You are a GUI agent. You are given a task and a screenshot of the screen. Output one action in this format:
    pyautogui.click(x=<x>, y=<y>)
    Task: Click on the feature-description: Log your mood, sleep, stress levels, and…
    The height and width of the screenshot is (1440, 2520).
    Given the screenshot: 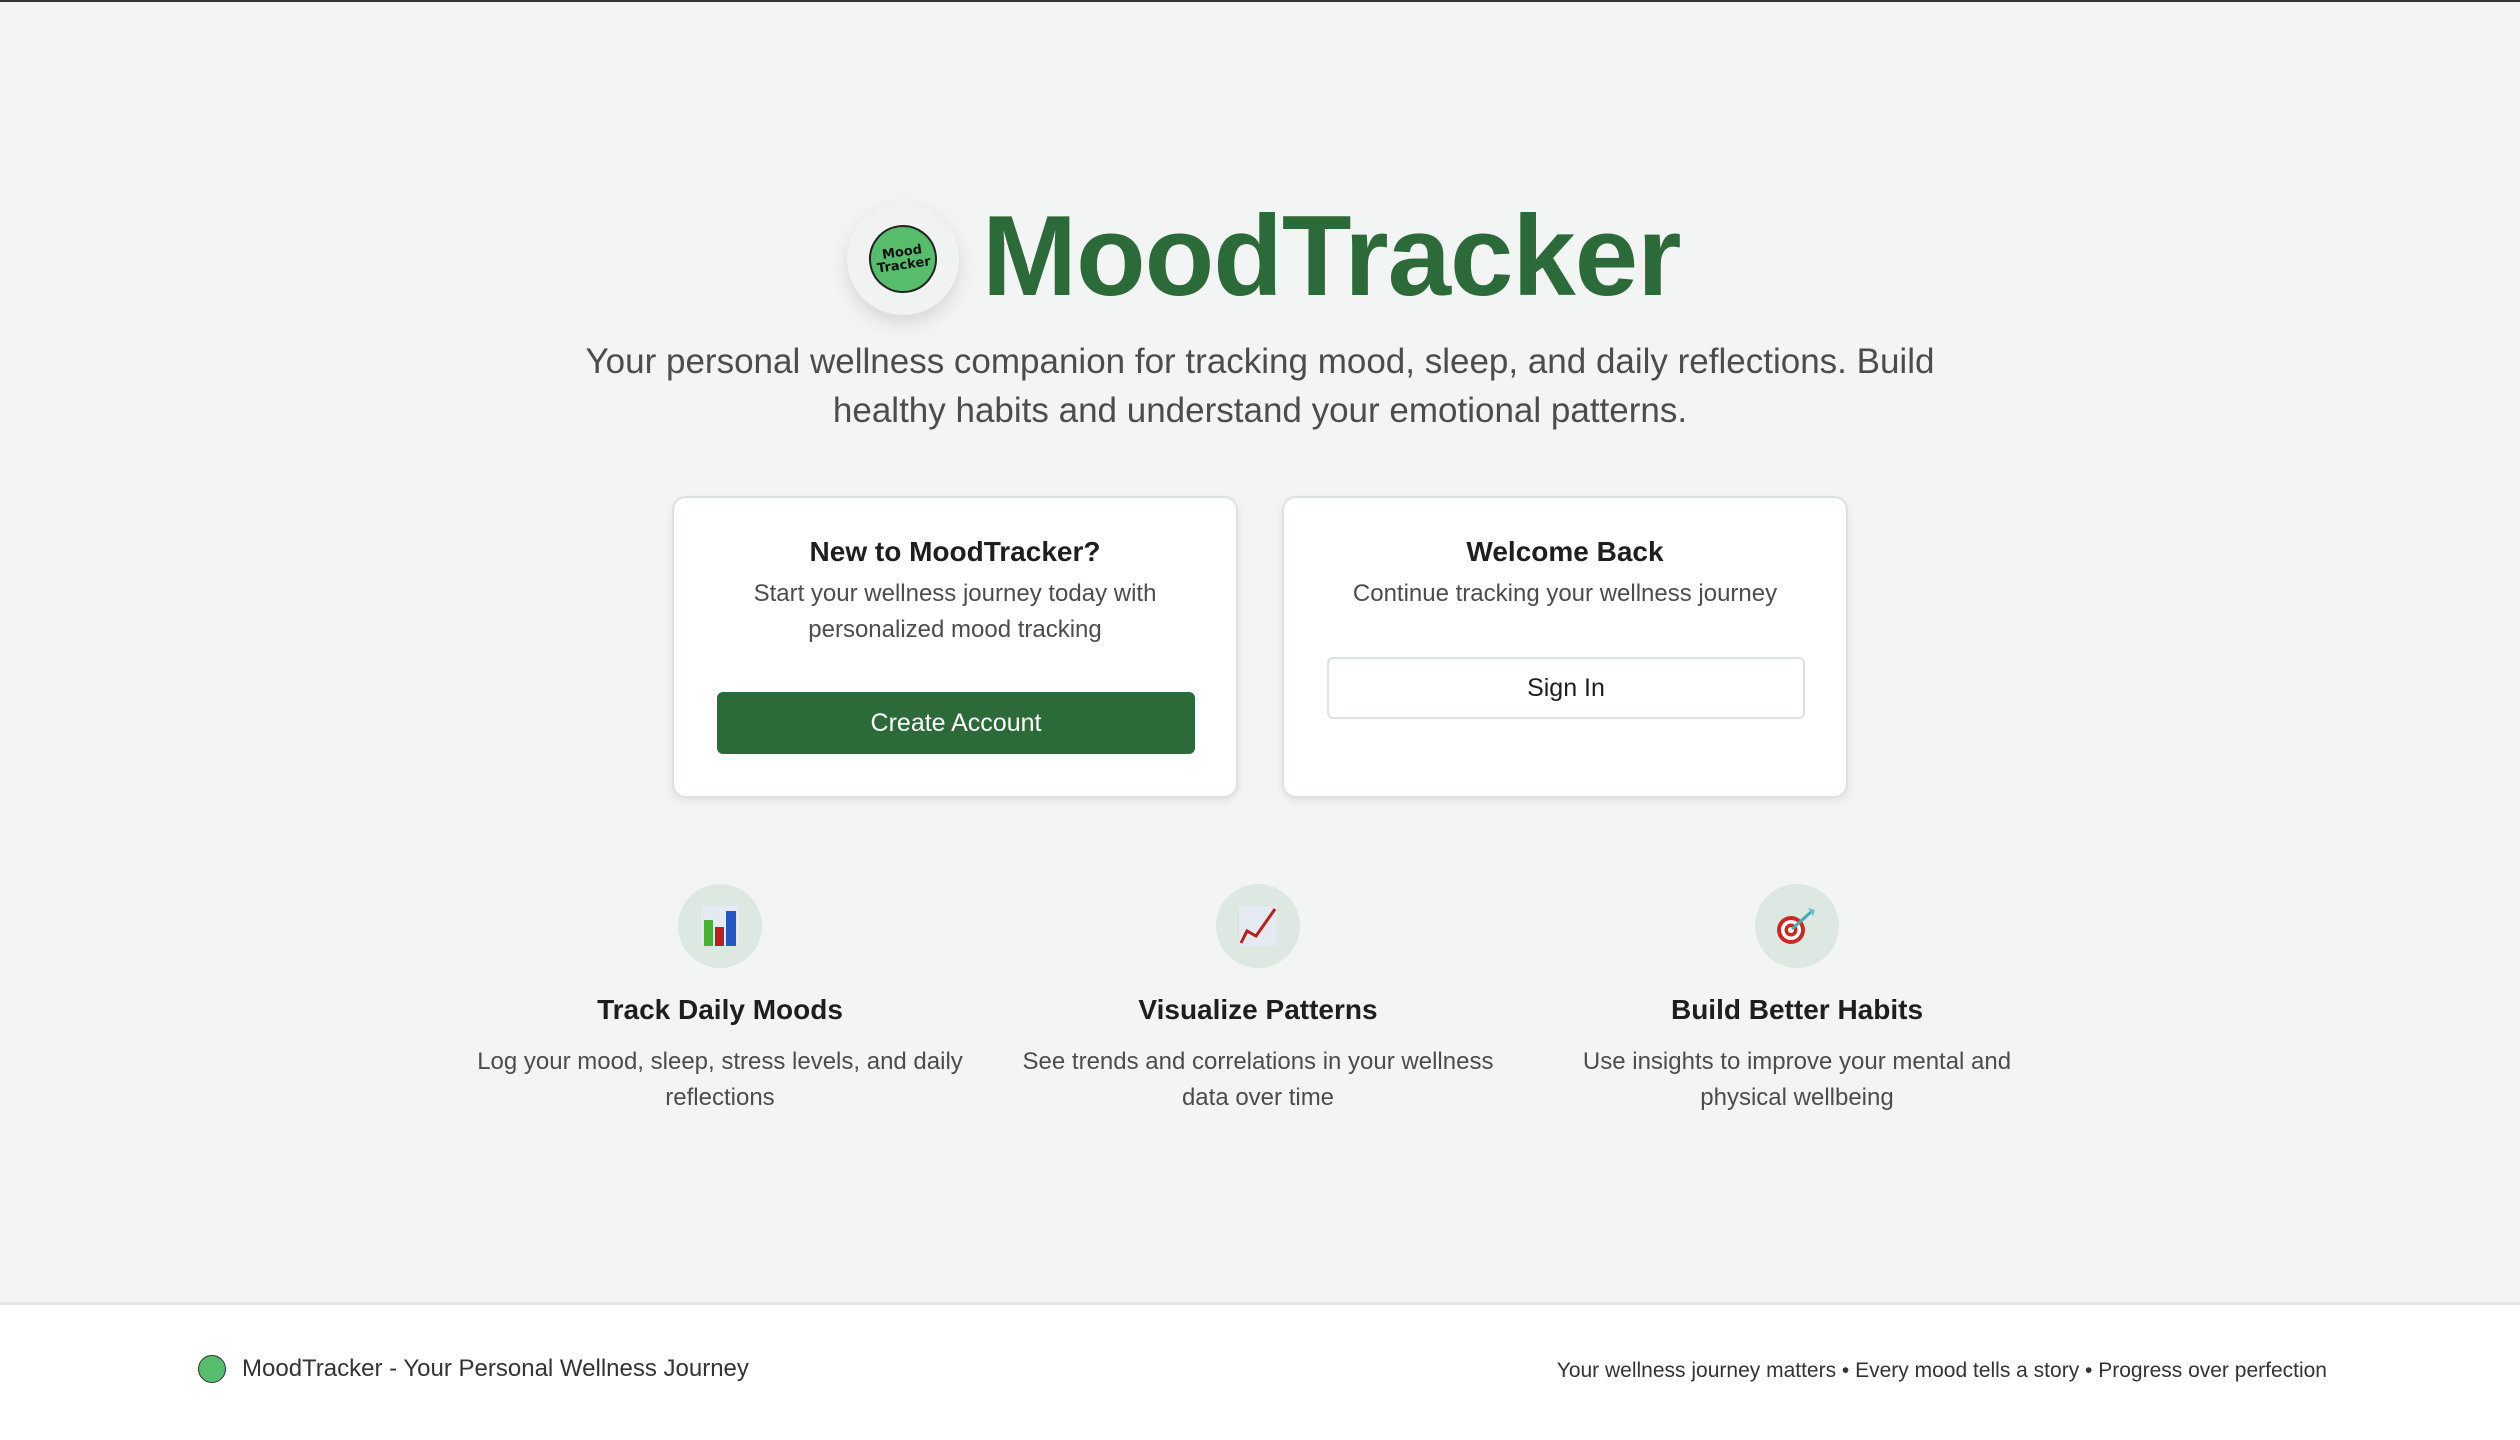 What is the action you would take?
    pyautogui.click(x=720, y=1079)
    